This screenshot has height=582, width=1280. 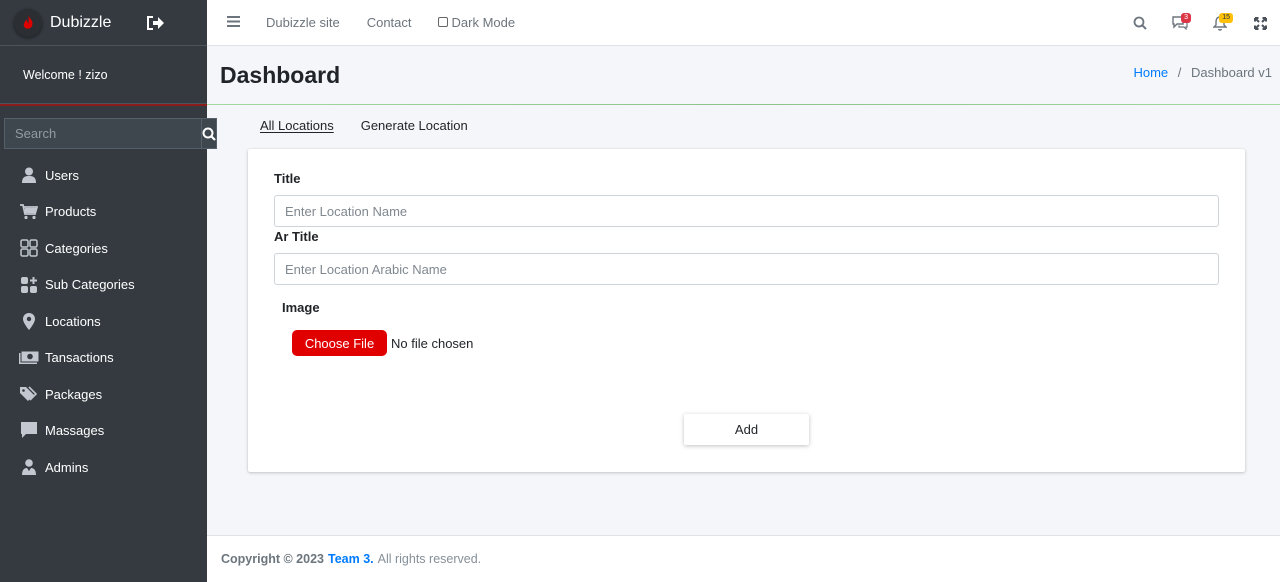 I want to click on breadcrumb: Home / Dashboard v1, so click(x=1202, y=72).